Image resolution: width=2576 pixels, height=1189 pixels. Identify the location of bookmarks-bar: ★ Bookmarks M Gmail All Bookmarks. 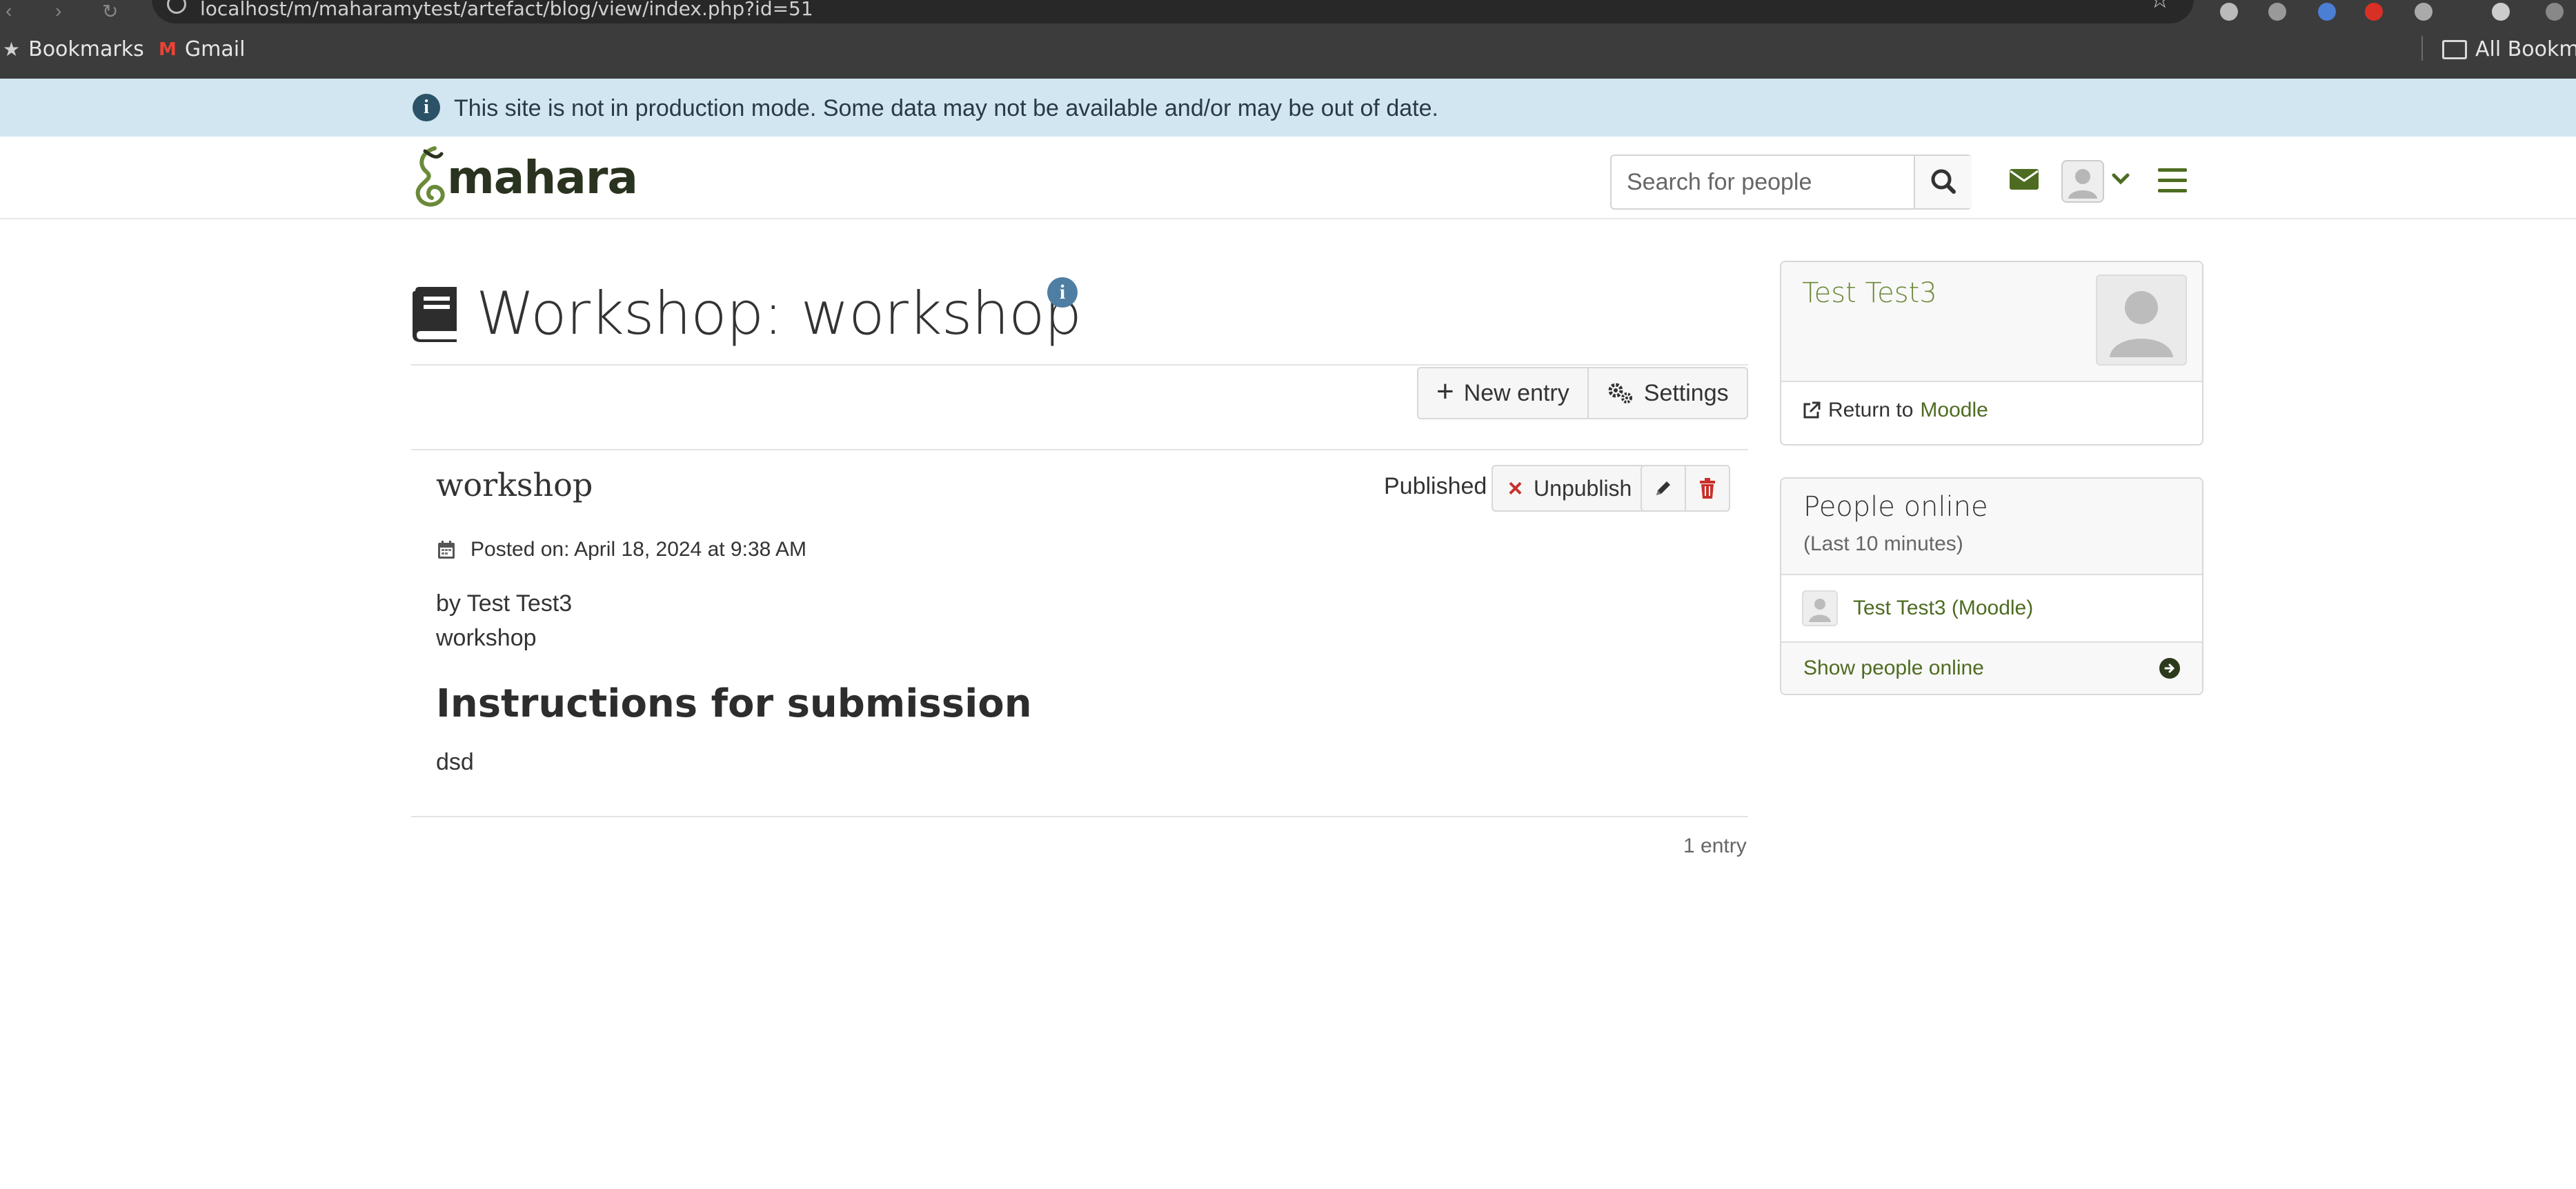
(1288, 52).